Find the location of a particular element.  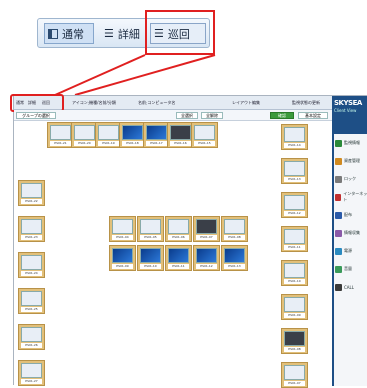

client-pc-tile: PS01-27 is located at coordinates (31, 373).